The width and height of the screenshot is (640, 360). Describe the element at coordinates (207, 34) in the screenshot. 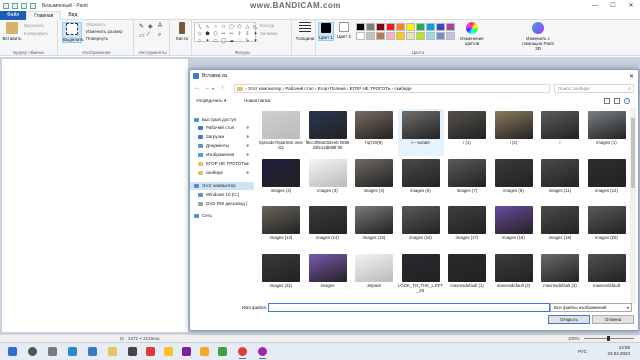

I see `pentagon-shape-icon: ⬟` at that location.